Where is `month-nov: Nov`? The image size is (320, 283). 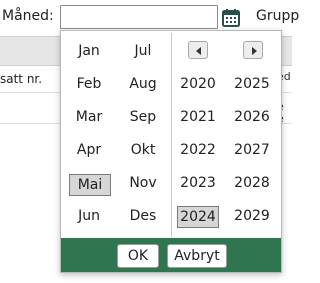
month-nov: Nov is located at coordinates (143, 183).